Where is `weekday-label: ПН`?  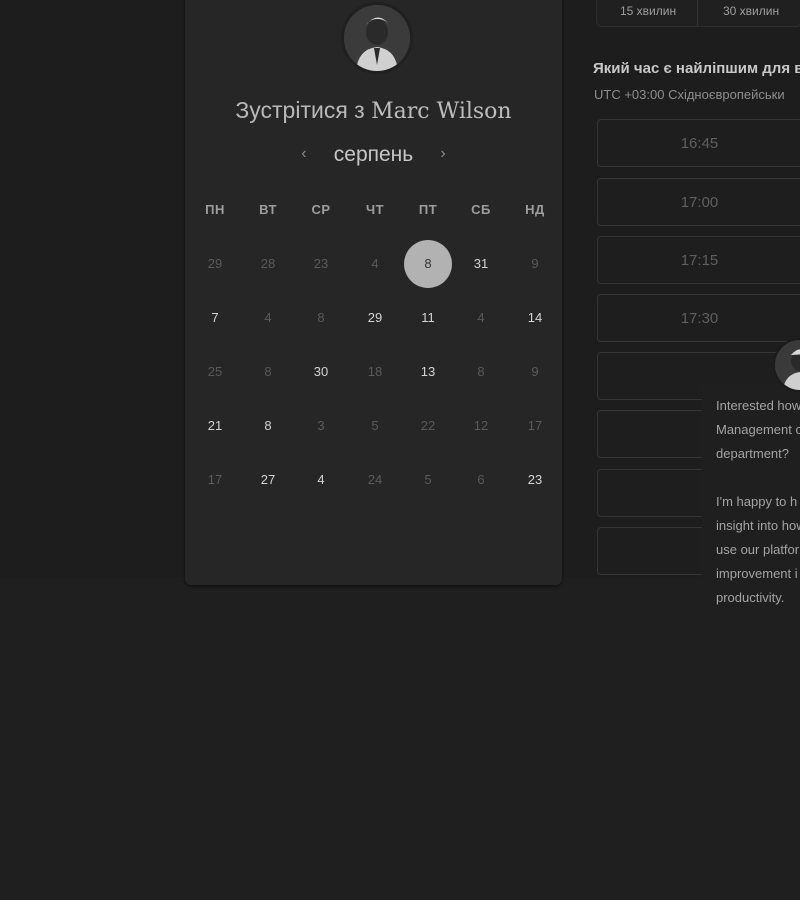 weekday-label: ПН is located at coordinates (215, 209).